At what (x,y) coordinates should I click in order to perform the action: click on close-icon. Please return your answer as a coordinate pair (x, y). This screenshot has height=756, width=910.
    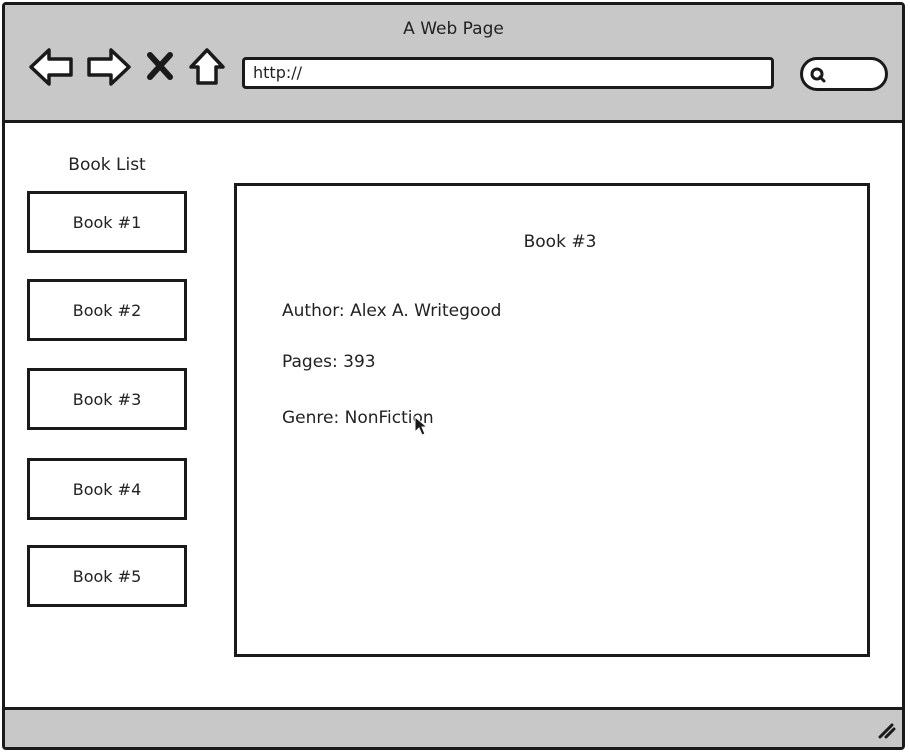
    Looking at the image, I should click on (160, 67).